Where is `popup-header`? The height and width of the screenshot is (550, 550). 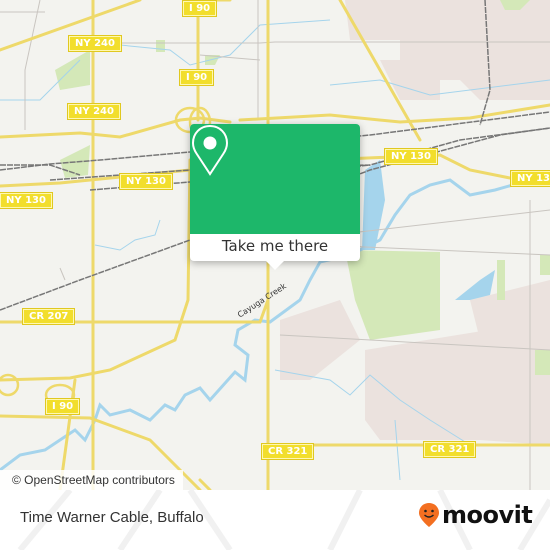 popup-header is located at coordinates (275, 179).